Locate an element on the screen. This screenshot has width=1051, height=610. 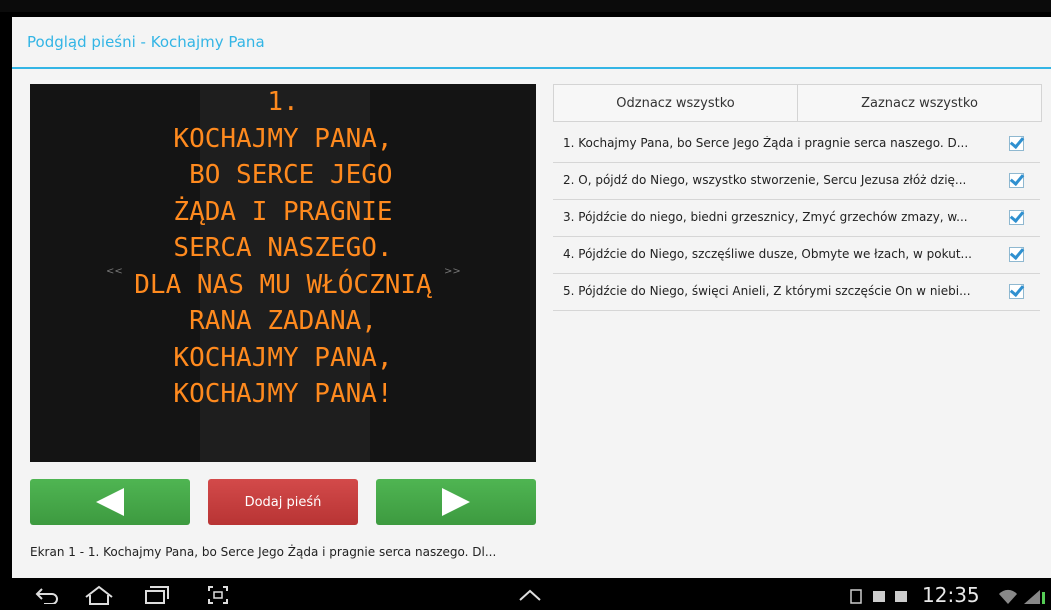
right-triangle-icon is located at coordinates (456, 502).